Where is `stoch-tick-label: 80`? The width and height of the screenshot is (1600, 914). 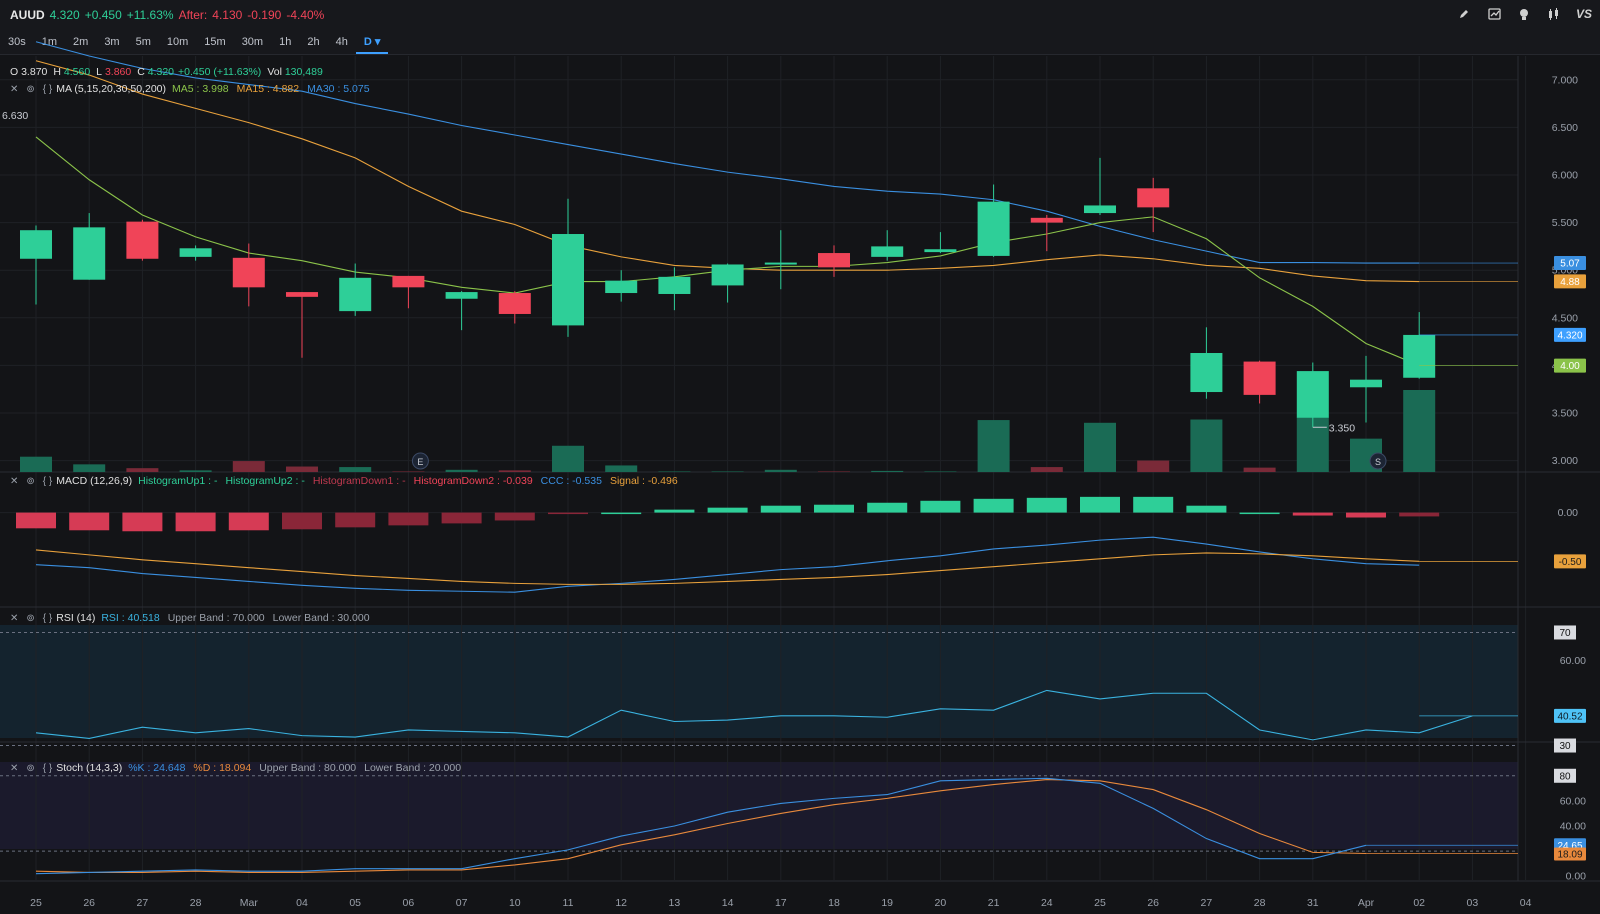
stoch-tick-label: 80 is located at coordinates (1565, 776).